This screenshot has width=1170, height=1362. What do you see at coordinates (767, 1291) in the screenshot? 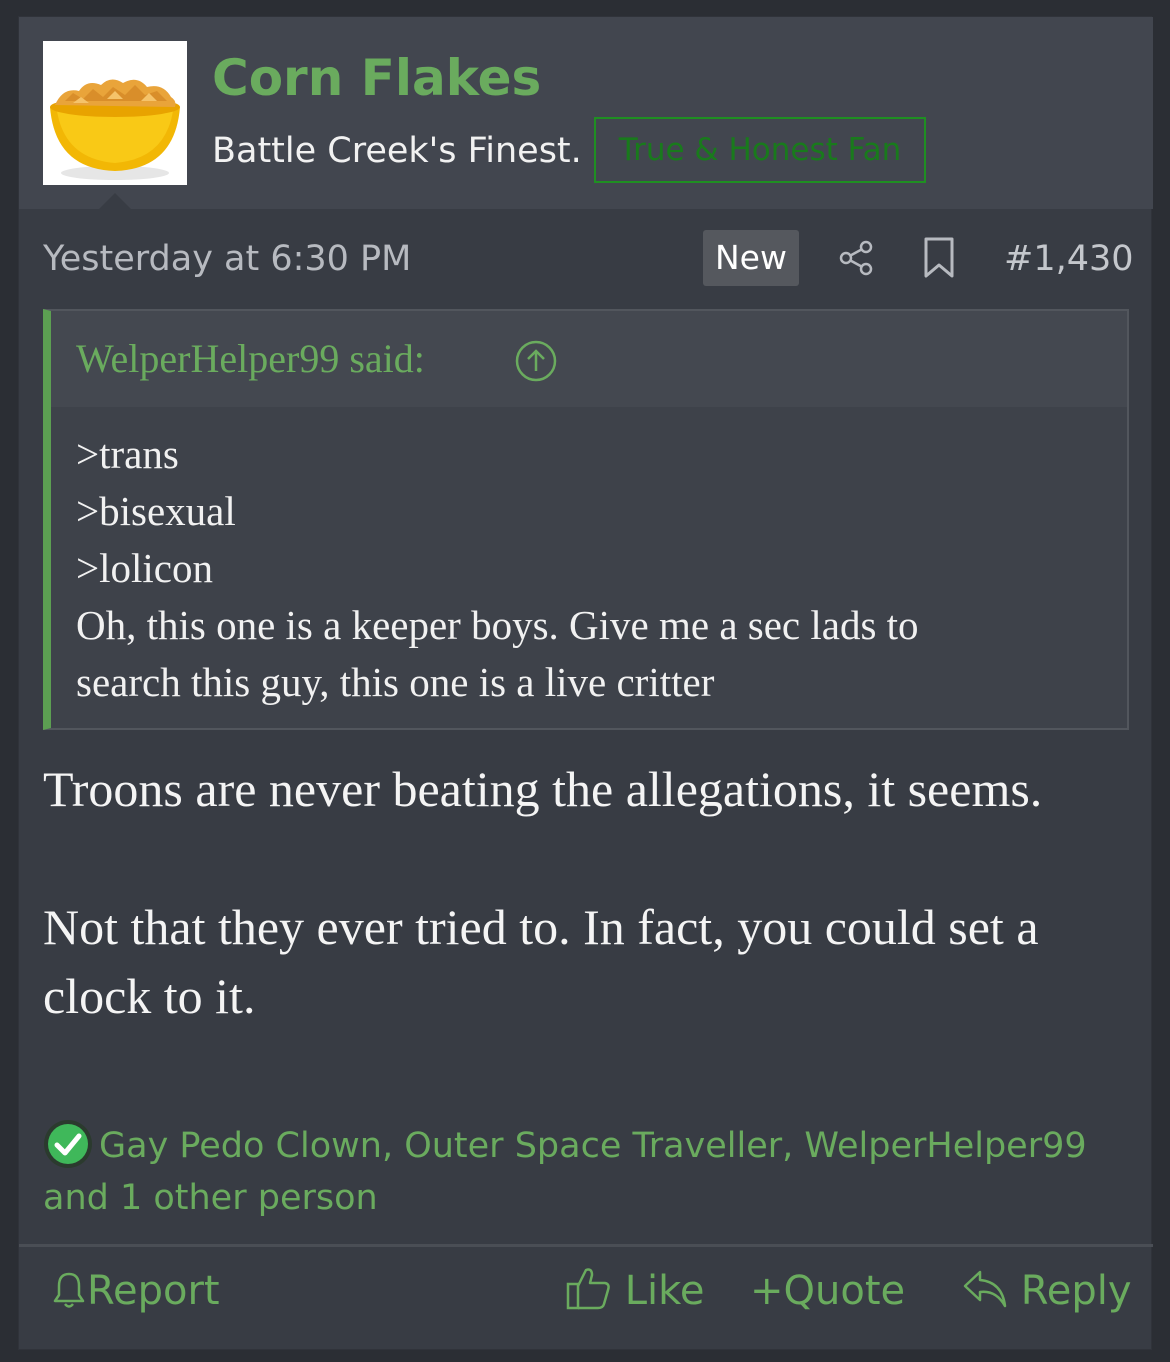
I see `plus-icon: +` at bounding box center [767, 1291].